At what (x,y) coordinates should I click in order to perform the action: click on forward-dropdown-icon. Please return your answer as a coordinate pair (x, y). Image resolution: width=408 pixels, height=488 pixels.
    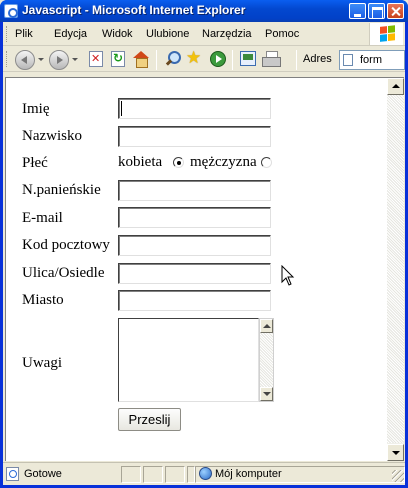
    Looking at the image, I should click on (75, 59).